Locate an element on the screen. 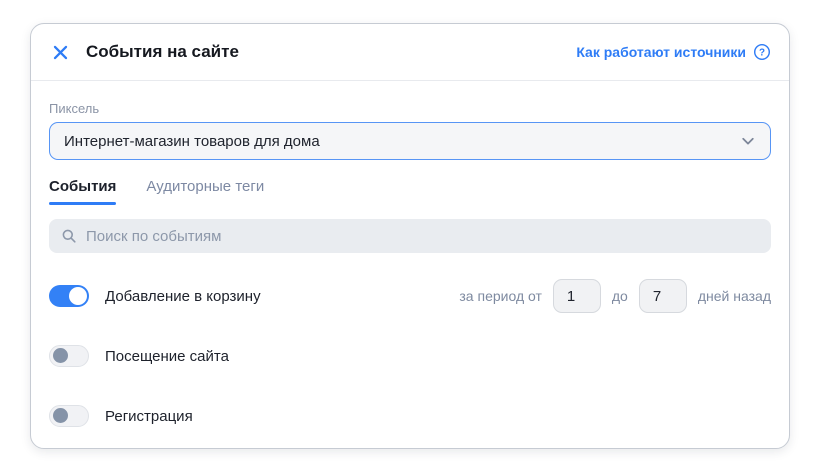 The width and height of the screenshot is (822, 471). close-button is located at coordinates (60, 52).